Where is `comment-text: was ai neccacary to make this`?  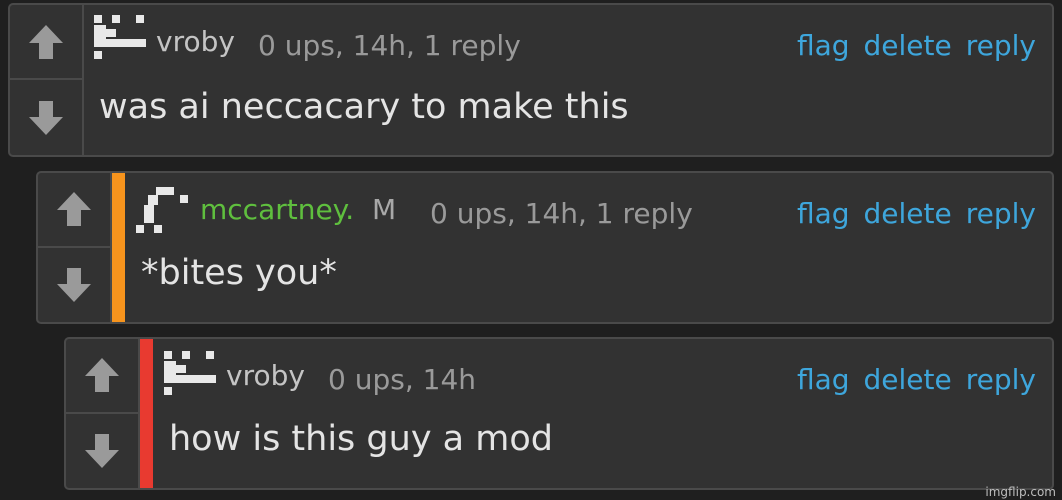 comment-text: was ai neccacary to make this is located at coordinates (364, 107).